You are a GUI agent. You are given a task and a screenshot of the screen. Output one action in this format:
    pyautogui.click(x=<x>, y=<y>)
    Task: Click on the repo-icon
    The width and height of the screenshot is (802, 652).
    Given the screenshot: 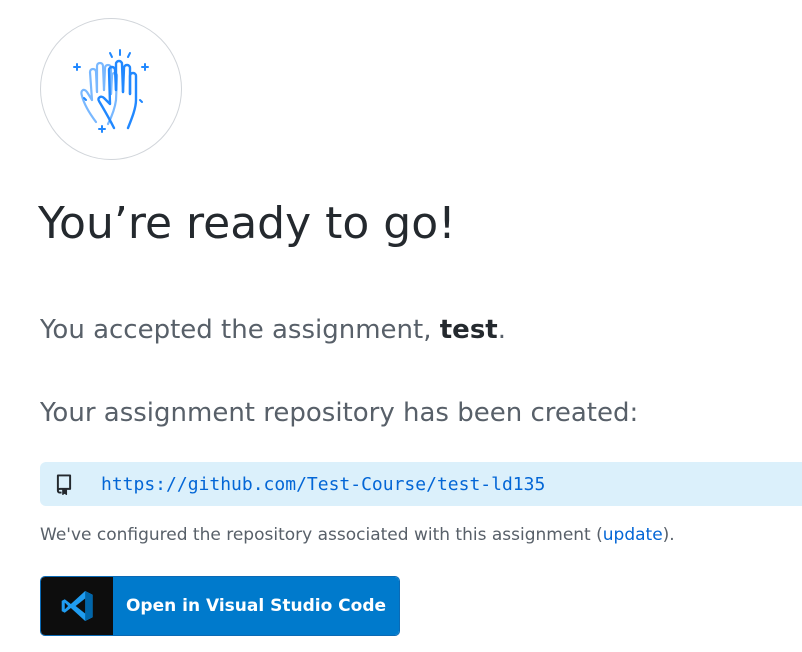 What is the action you would take?
    pyautogui.click(x=64, y=484)
    